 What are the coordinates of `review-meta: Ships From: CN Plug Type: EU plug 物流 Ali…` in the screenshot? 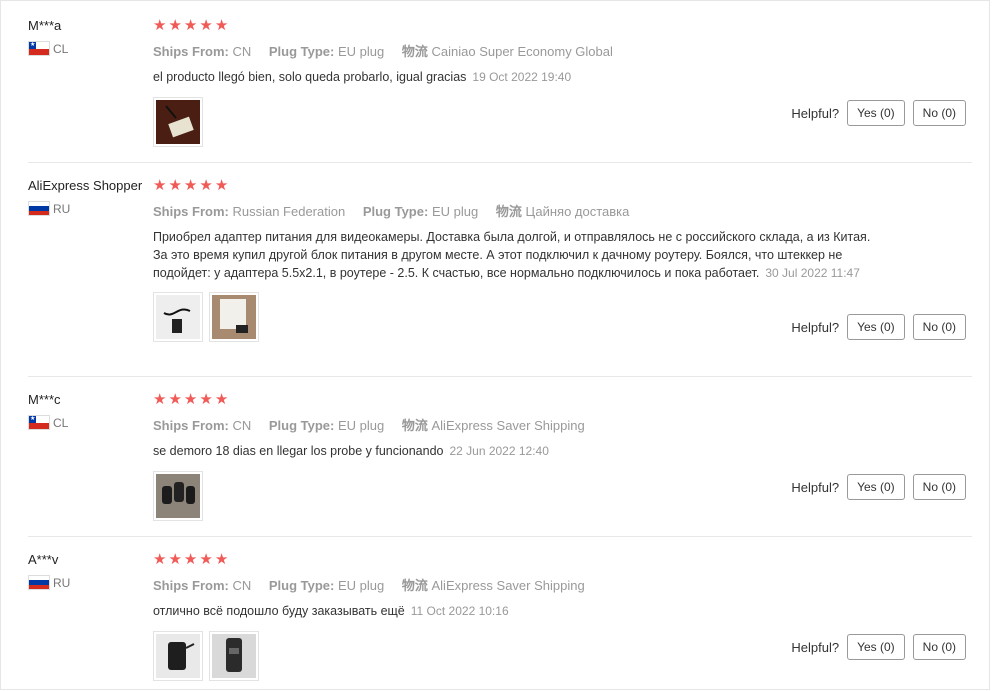 It's located at (518, 424).